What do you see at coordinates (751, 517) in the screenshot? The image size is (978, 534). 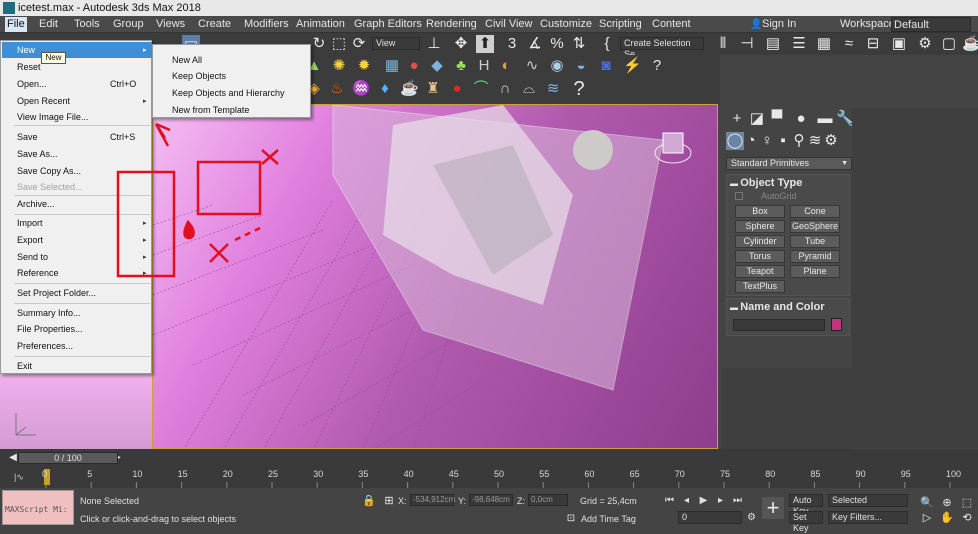 I see `time-config-icon: ⚙` at bounding box center [751, 517].